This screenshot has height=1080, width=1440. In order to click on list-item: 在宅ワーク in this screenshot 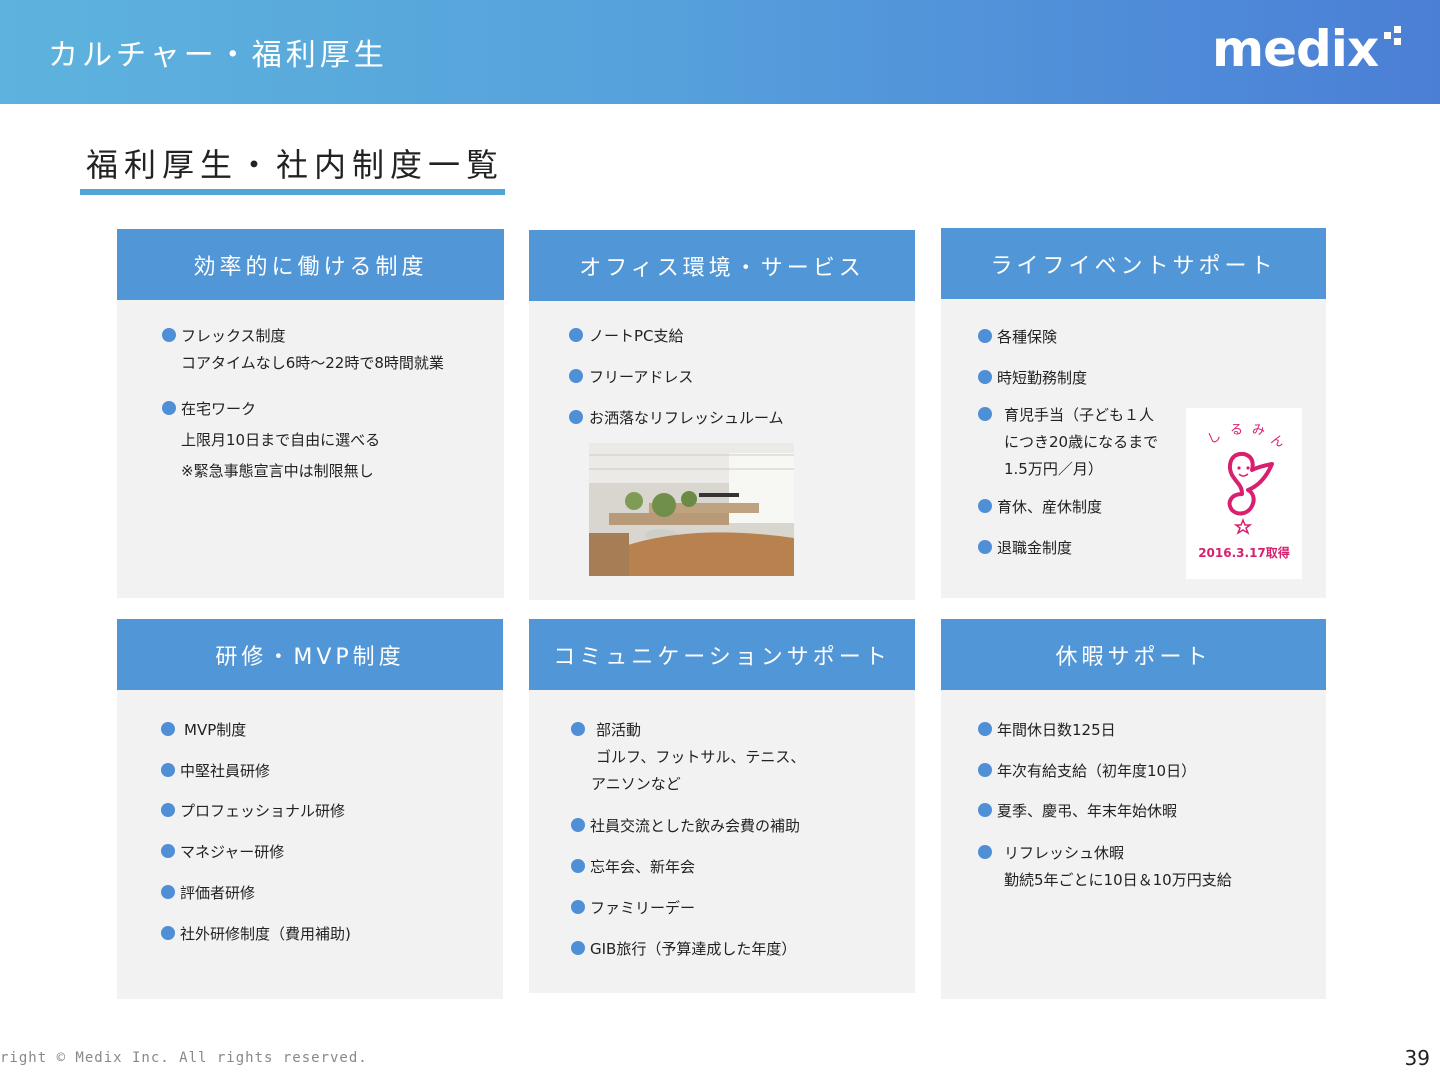, I will do `click(219, 409)`.